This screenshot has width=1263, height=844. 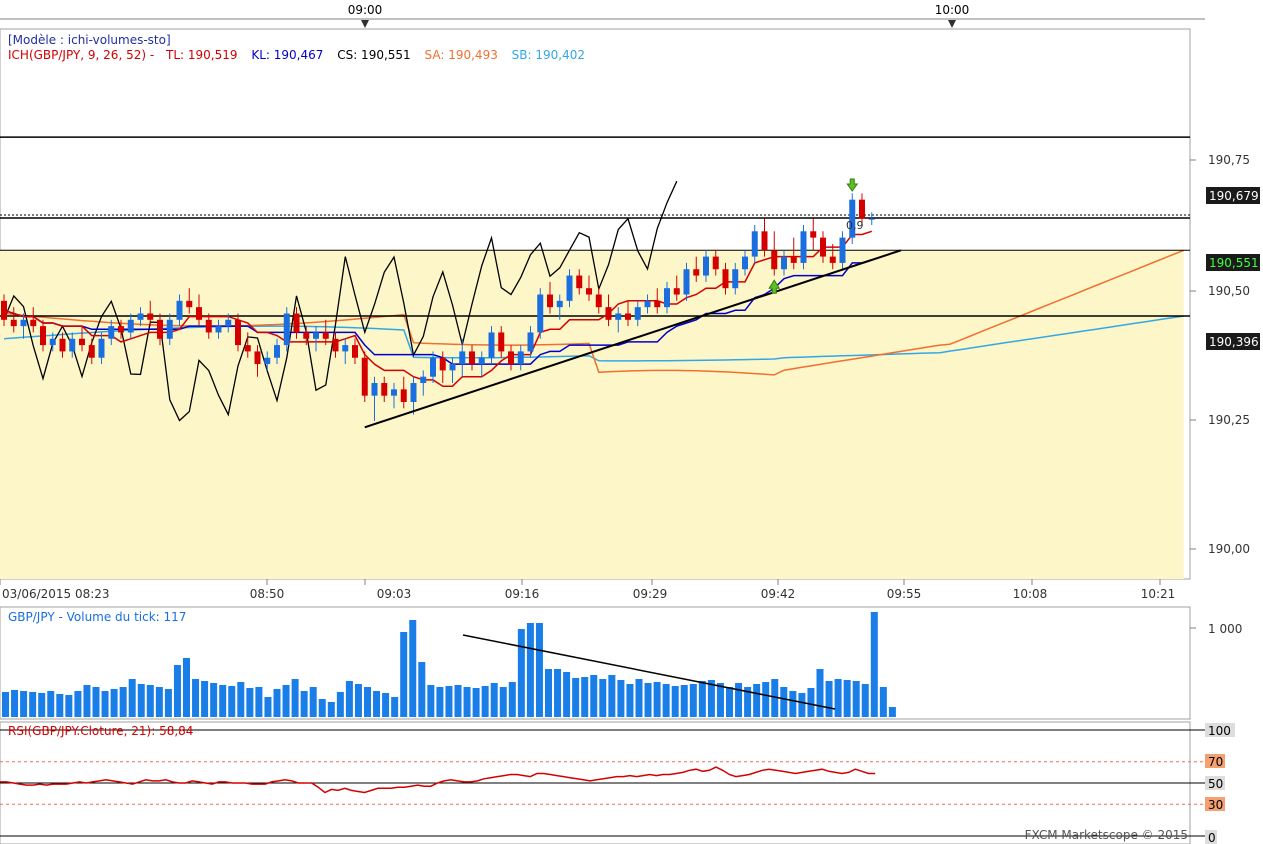 What do you see at coordinates (1229, 160) in the screenshot?
I see `price-tick-label: 190,75` at bounding box center [1229, 160].